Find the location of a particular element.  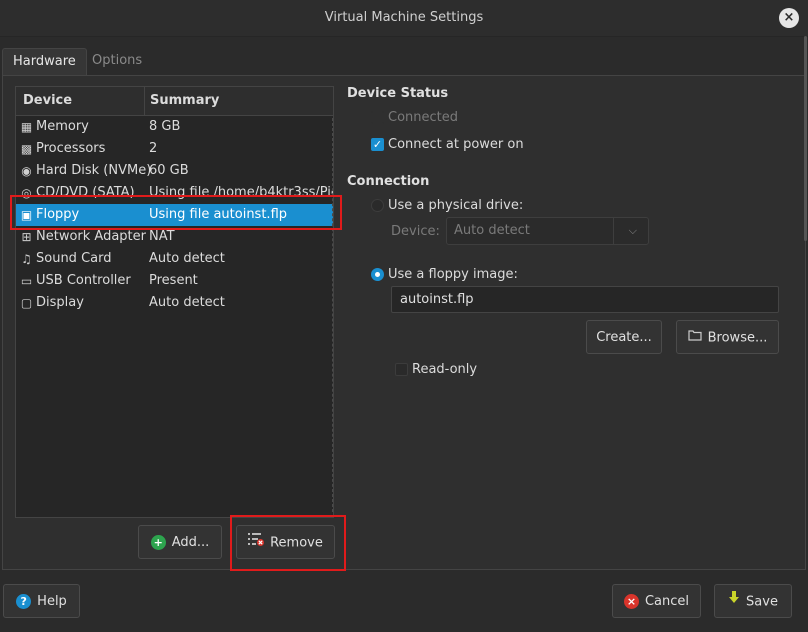

device-name: Processors is located at coordinates (71, 148).